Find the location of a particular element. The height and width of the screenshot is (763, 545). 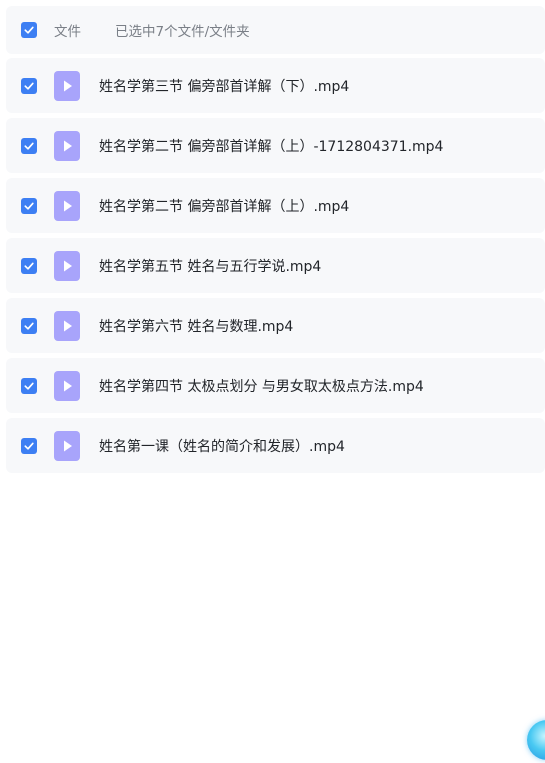

file-name: 姓名学第二节 偏旁部首详解（上）-1712804371.mp4 is located at coordinates (271, 146).